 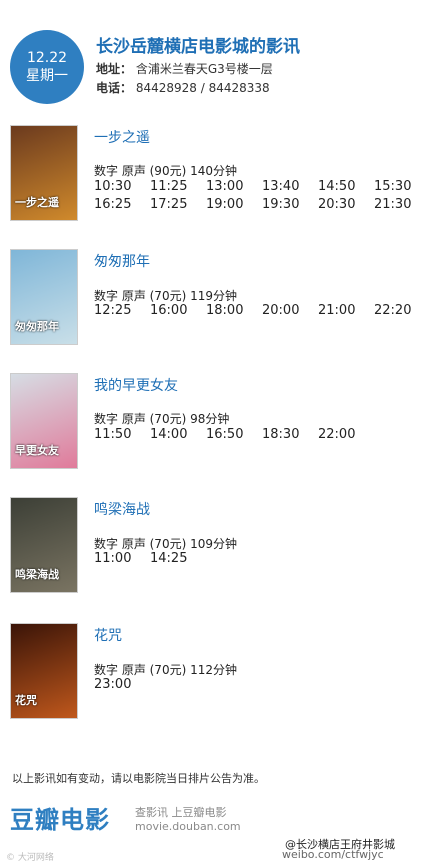 What do you see at coordinates (178, 436) in the screenshot?
I see `showtime: 14:00` at bounding box center [178, 436].